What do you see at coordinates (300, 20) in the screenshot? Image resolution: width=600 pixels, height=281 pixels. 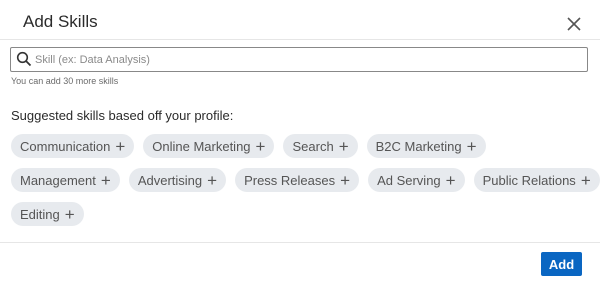 I see `dialog-header: Add Skills` at bounding box center [300, 20].